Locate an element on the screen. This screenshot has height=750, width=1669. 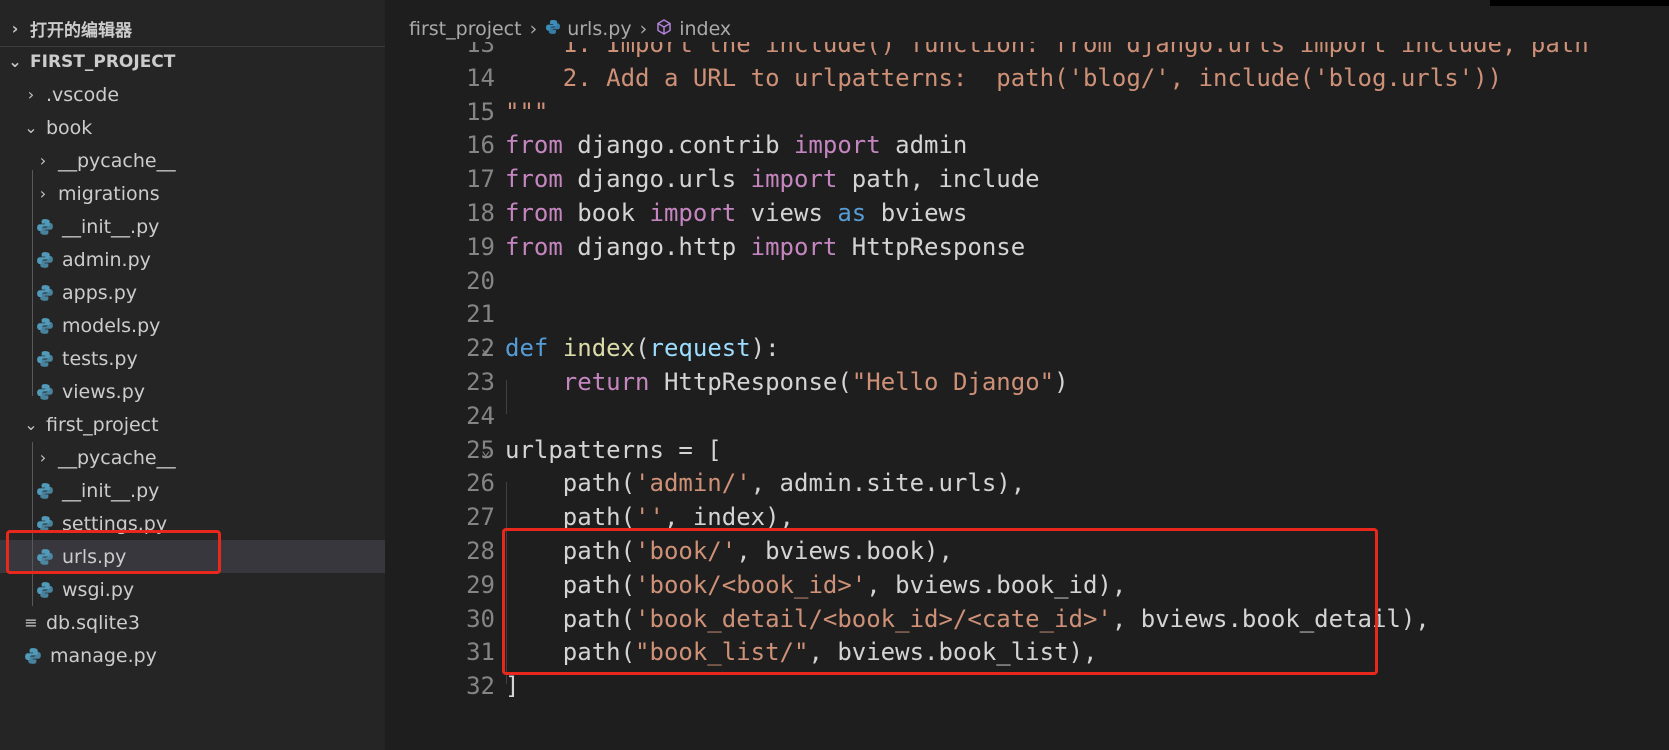
tree-item-label: migrations is located at coordinates (109, 193).